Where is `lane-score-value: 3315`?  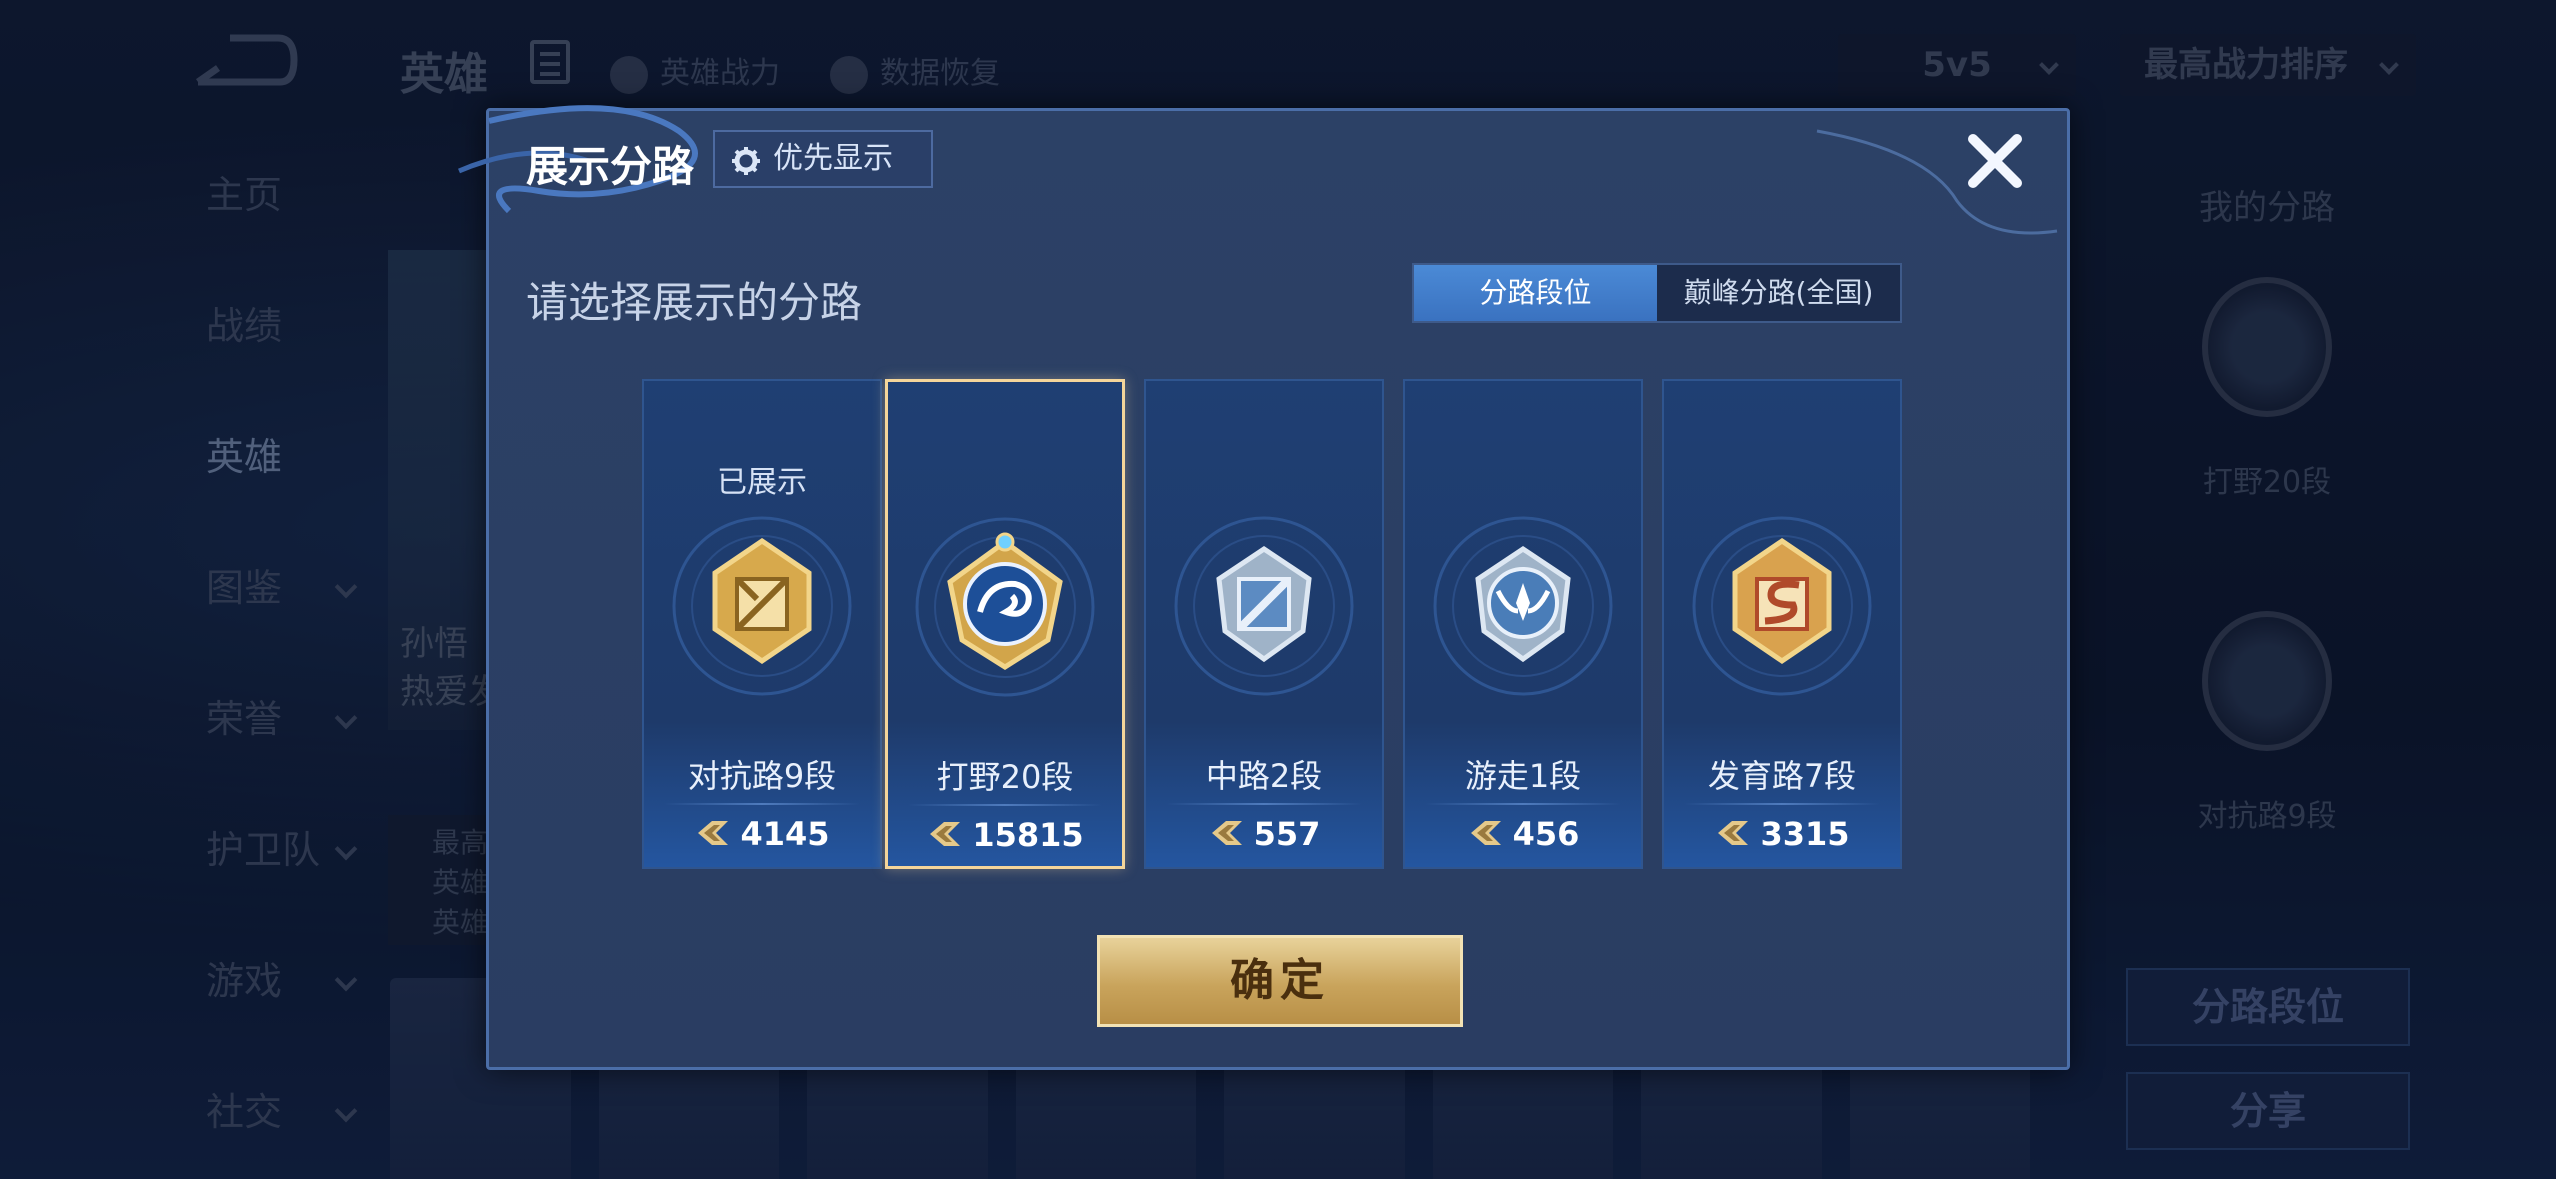
lane-score-value: 3315 is located at coordinates (1805, 834).